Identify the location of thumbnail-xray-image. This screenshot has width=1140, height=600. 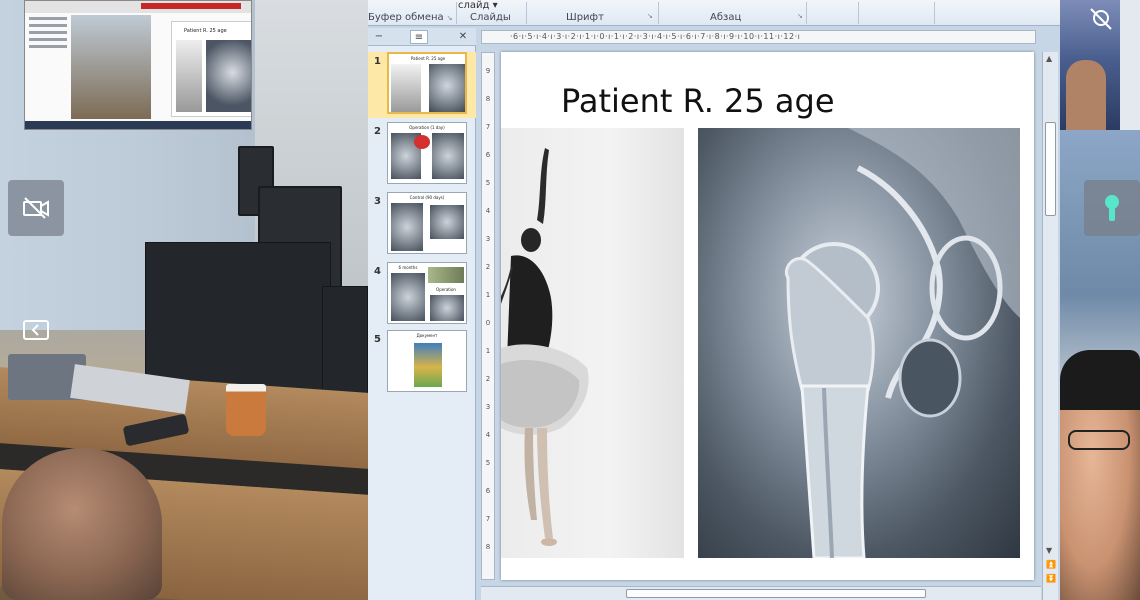
(228, 76).